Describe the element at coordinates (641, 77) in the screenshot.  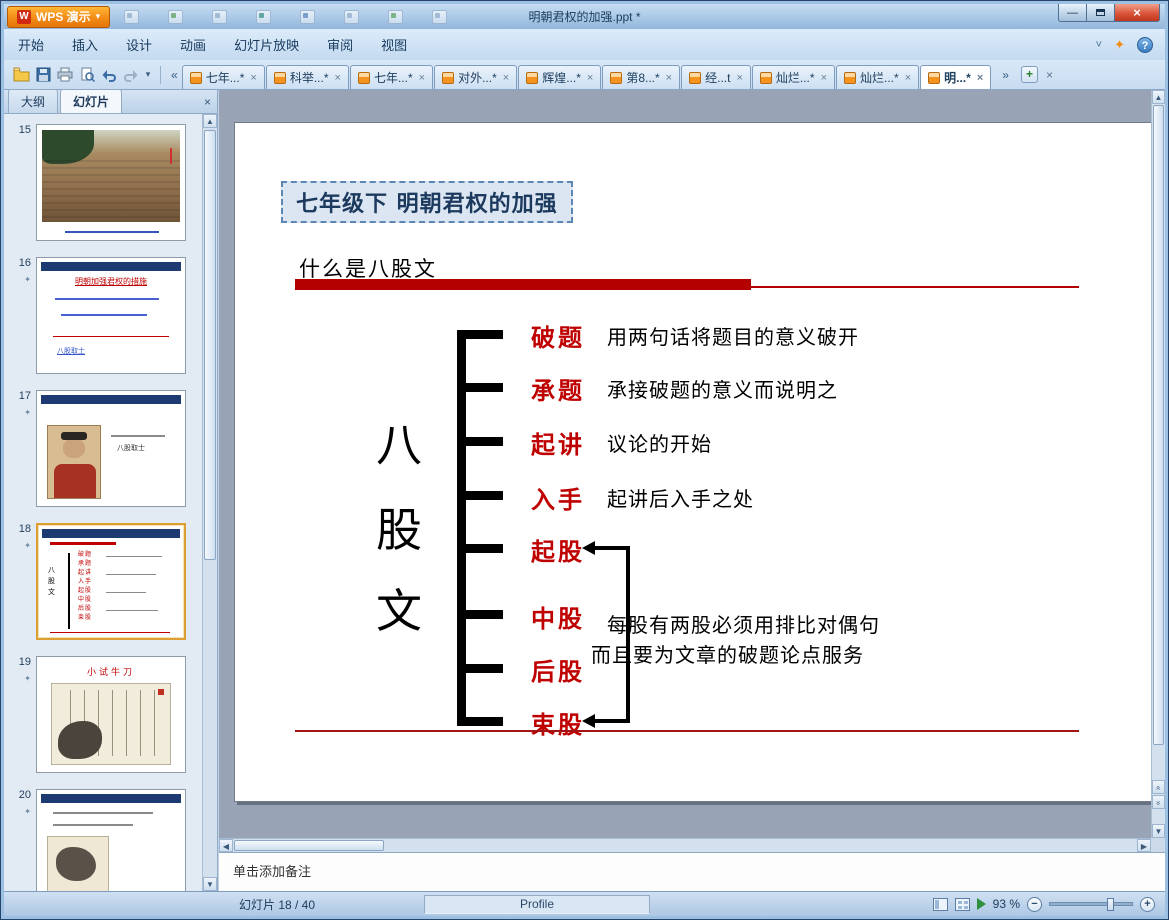
I see `doc-tab: 第8...* ×` at that location.